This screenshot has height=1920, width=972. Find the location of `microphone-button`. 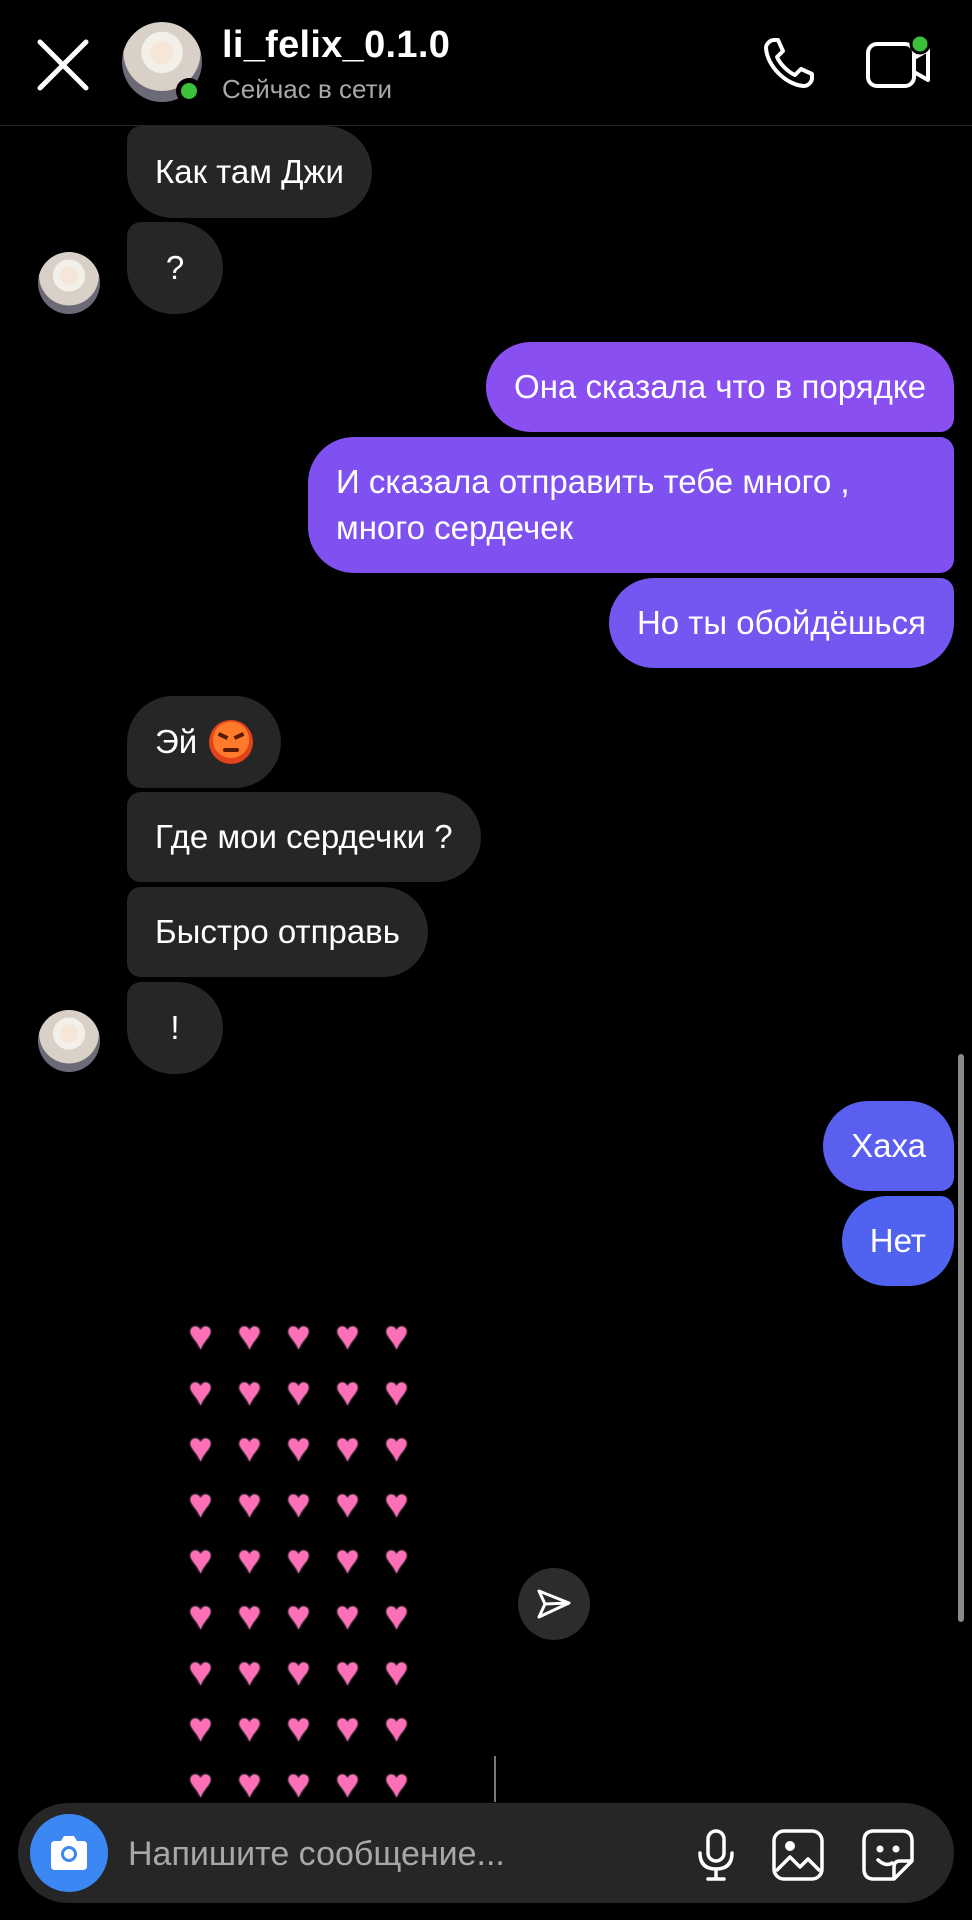

microphone-button is located at coordinates (716, 1855).